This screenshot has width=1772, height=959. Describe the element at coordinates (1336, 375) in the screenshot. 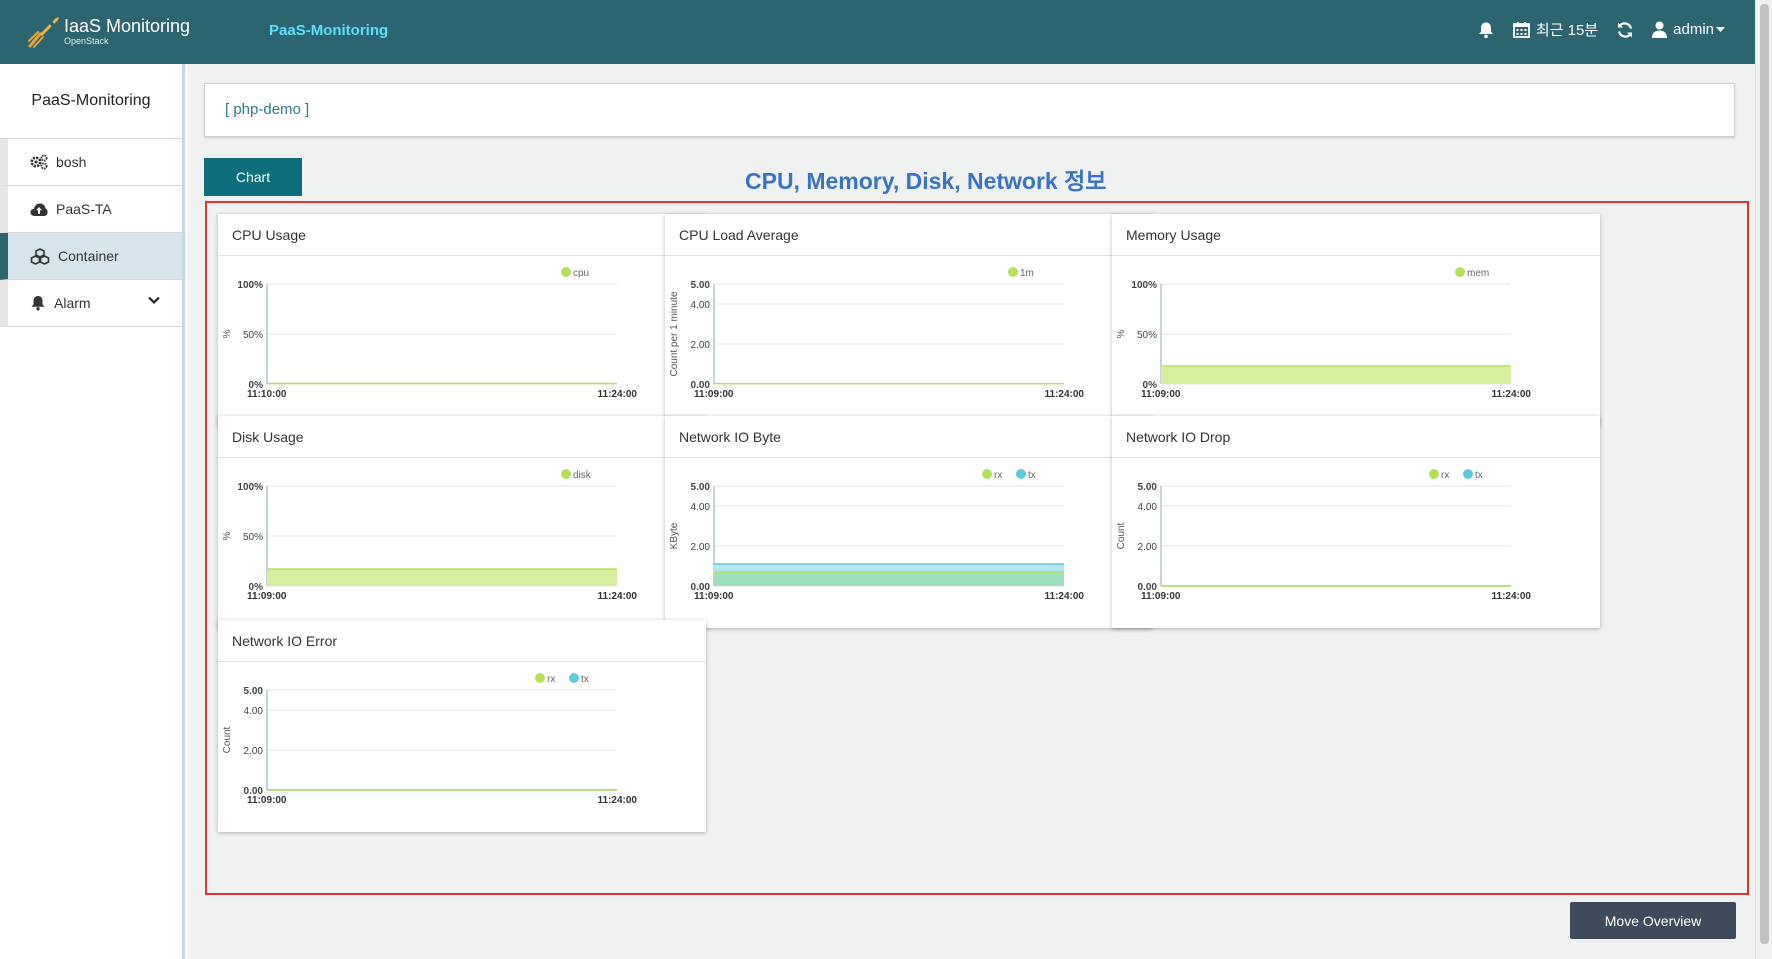

I see `series-area-mem` at that location.